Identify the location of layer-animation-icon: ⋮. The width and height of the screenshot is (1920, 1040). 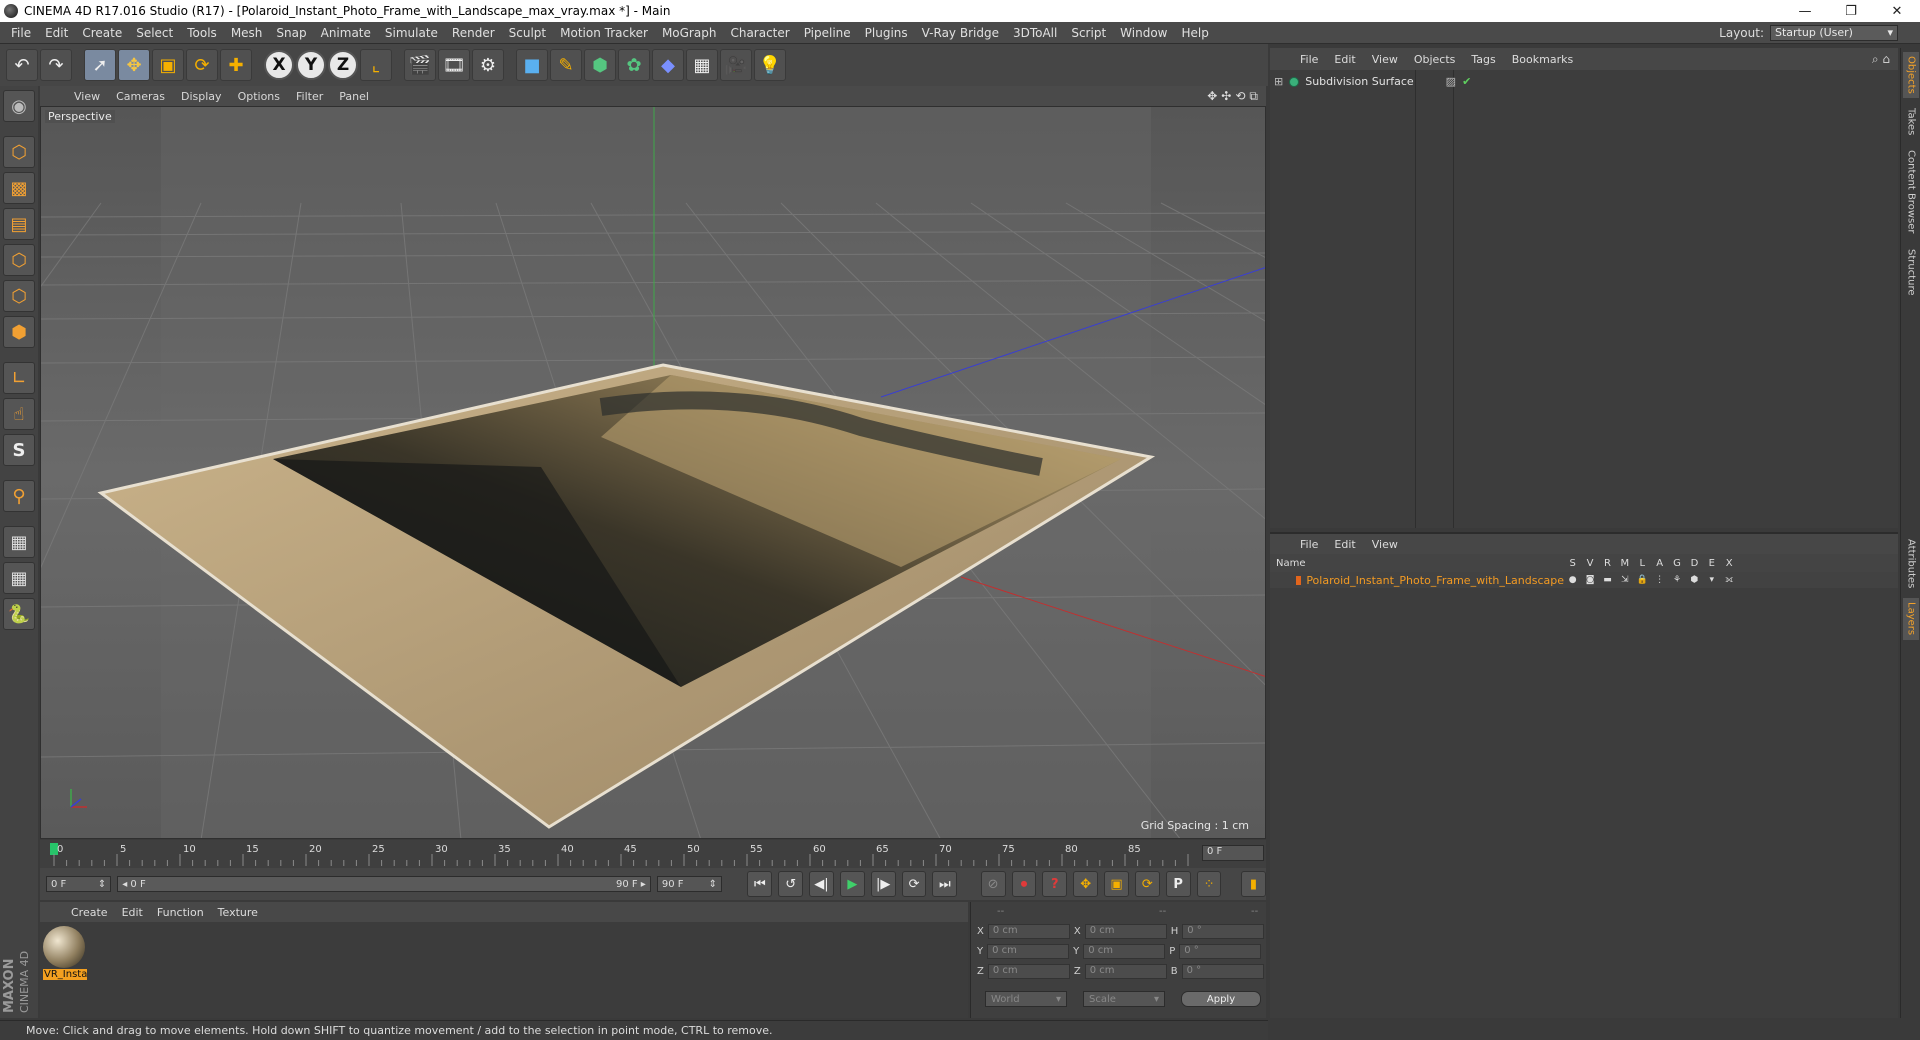
(1659, 580).